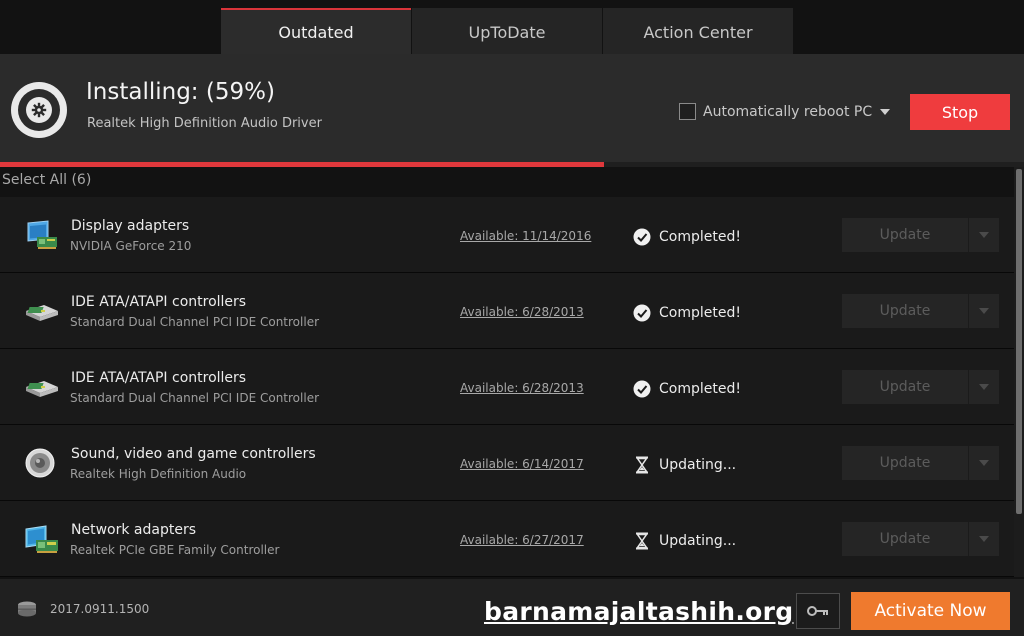 Image resolution: width=1024 pixels, height=636 pixels. What do you see at coordinates (204, 123) in the screenshot?
I see `installing-driver-name: Realtek High Definition Audio Driver` at bounding box center [204, 123].